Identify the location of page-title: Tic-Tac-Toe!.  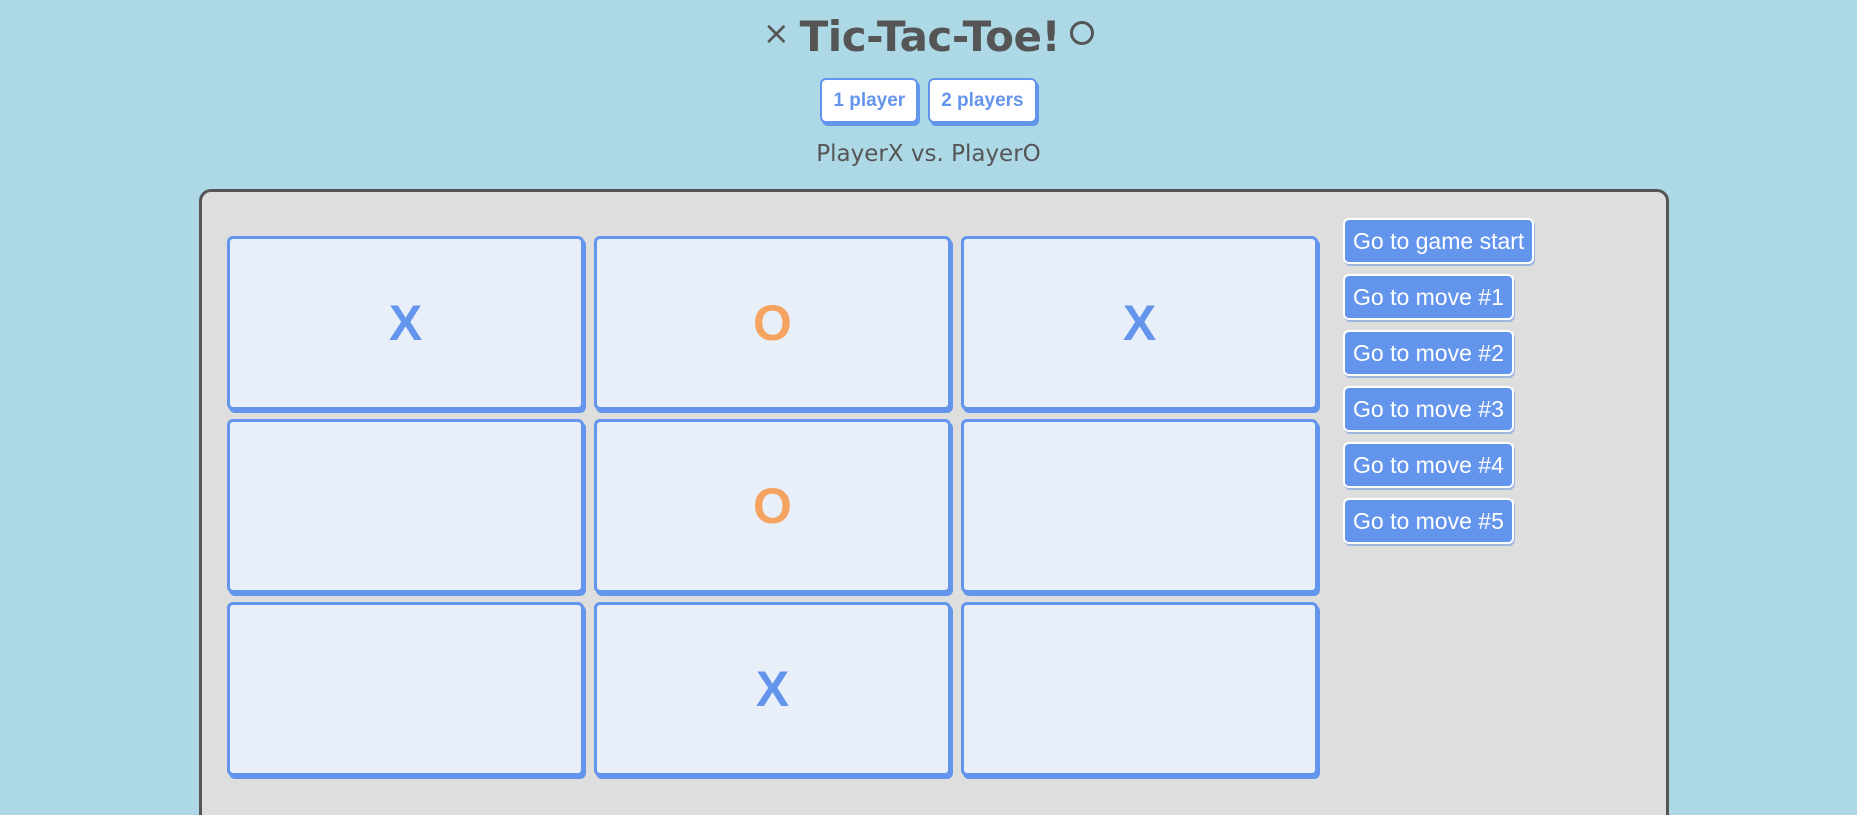
(930, 36).